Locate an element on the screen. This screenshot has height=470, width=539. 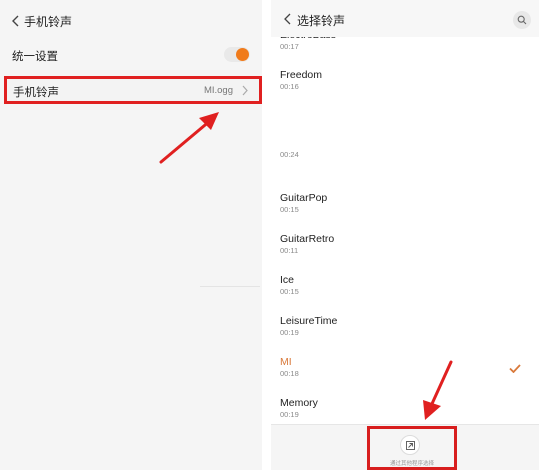
unified-setting-label: 统一设置 is located at coordinates (35, 57).